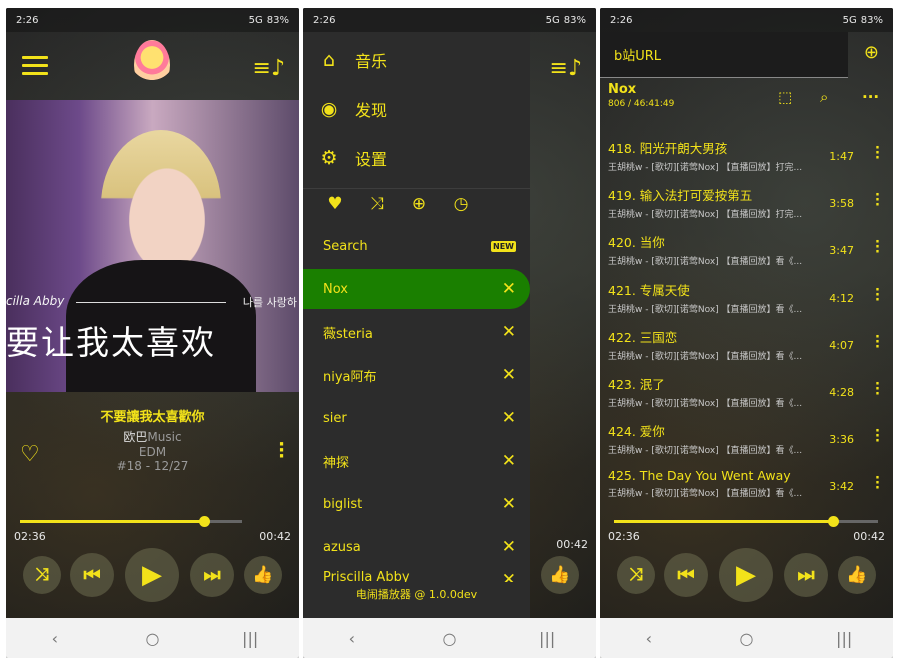 Image resolution: width=900 pixels, height=665 pixels. Describe the element at coordinates (870, 97) in the screenshot. I see `more-icon: ···` at that location.